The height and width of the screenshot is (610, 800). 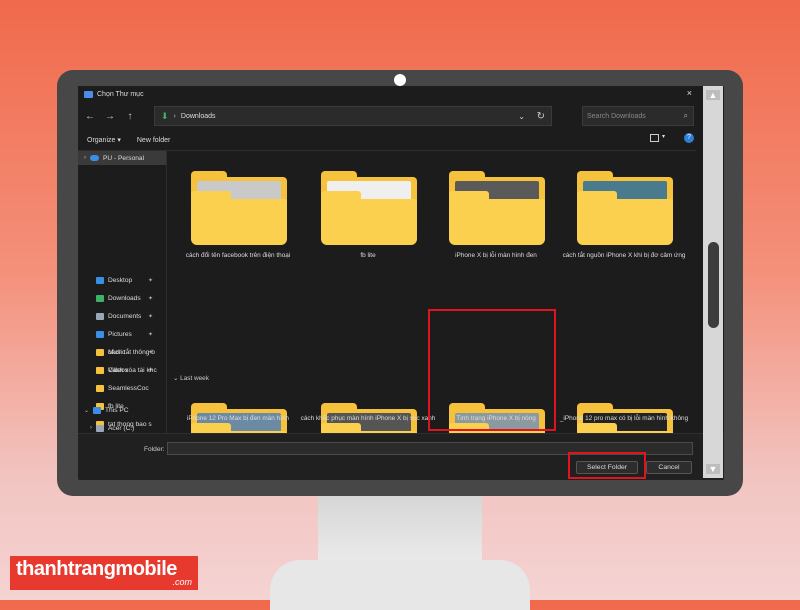 What do you see at coordinates (130, 116) in the screenshot?
I see `up-arrow-icon: ↑` at bounding box center [130, 116].